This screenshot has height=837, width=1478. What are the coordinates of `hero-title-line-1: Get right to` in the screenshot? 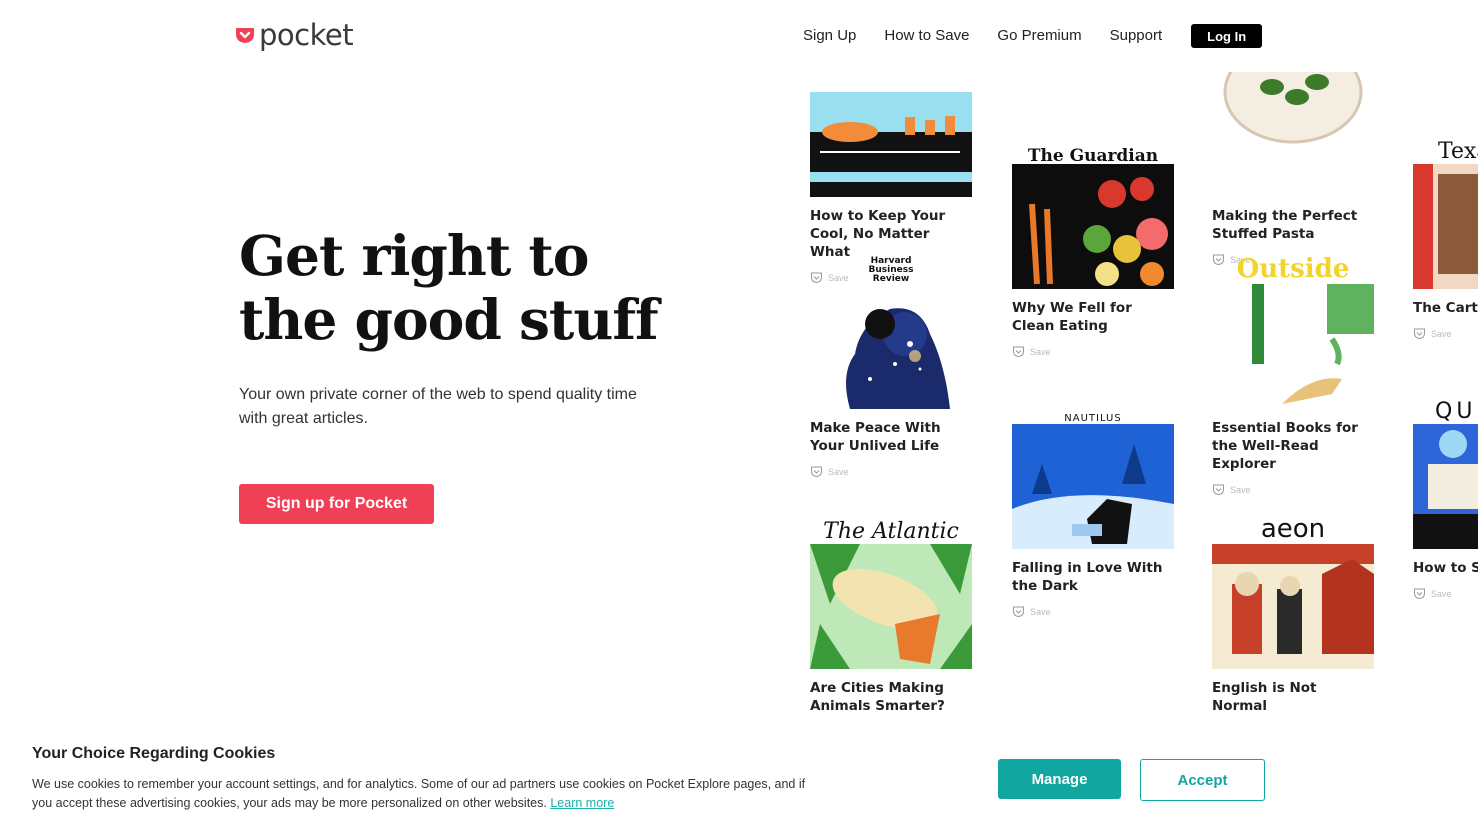 It's located at (414, 255).